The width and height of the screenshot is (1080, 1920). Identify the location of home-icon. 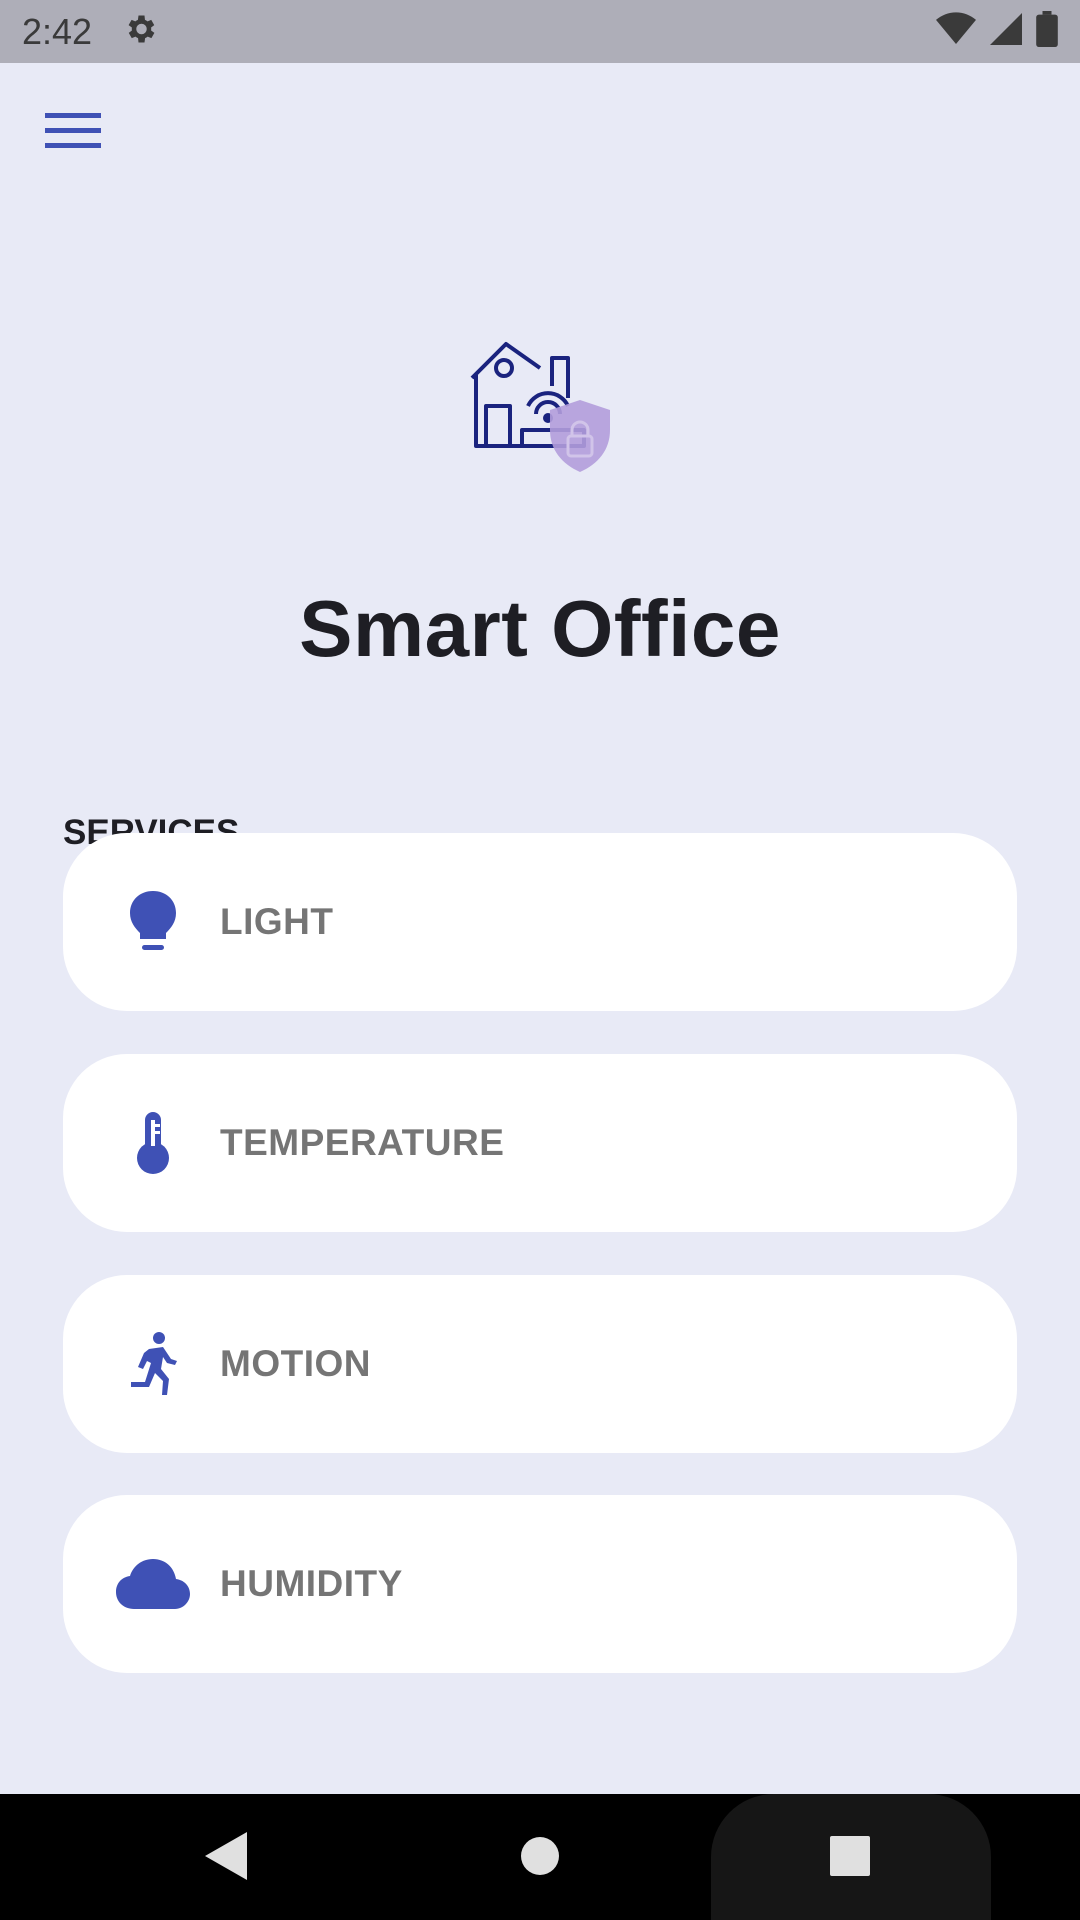
(540, 1858).